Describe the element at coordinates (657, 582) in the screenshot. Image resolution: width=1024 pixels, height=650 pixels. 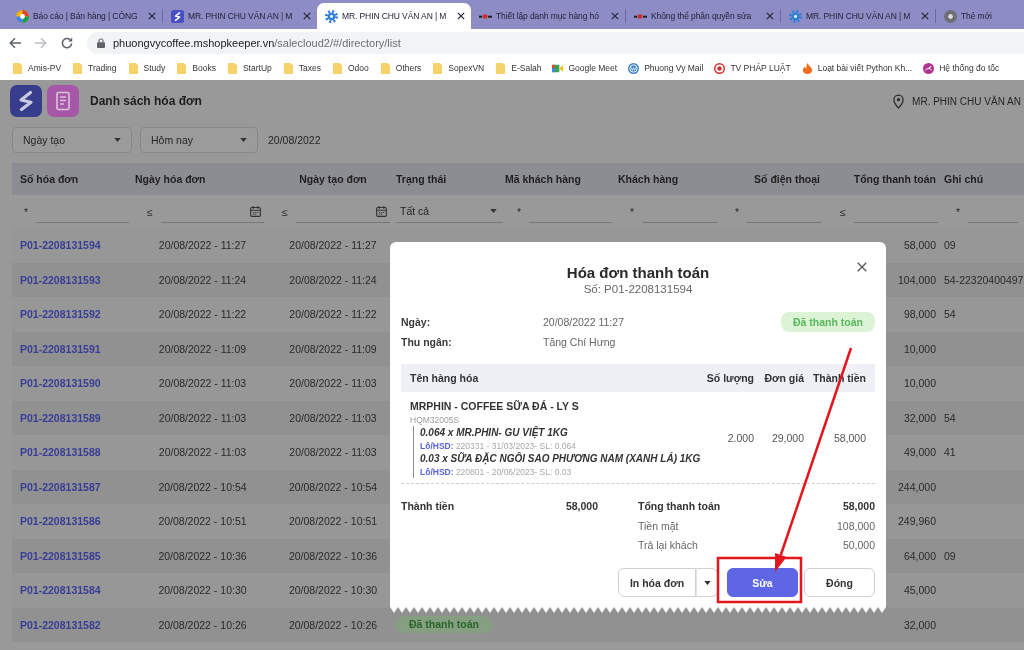
I see `print-button: In hóa đơn` at that location.